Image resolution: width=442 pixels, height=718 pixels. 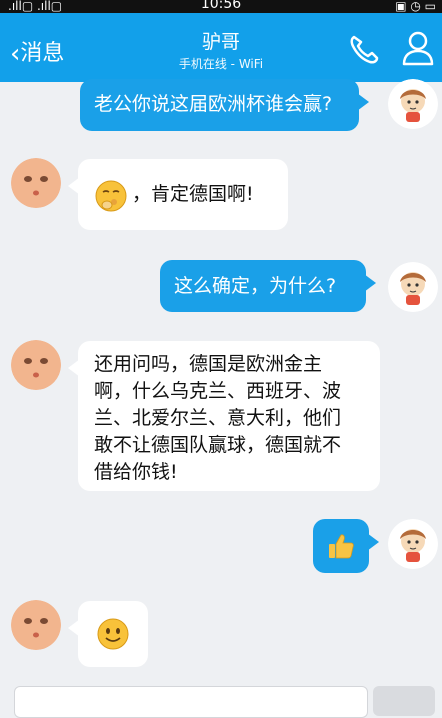 I want to click on message-text: 老公你说这届欧洲杯谁会赢?, so click(x=213, y=104).